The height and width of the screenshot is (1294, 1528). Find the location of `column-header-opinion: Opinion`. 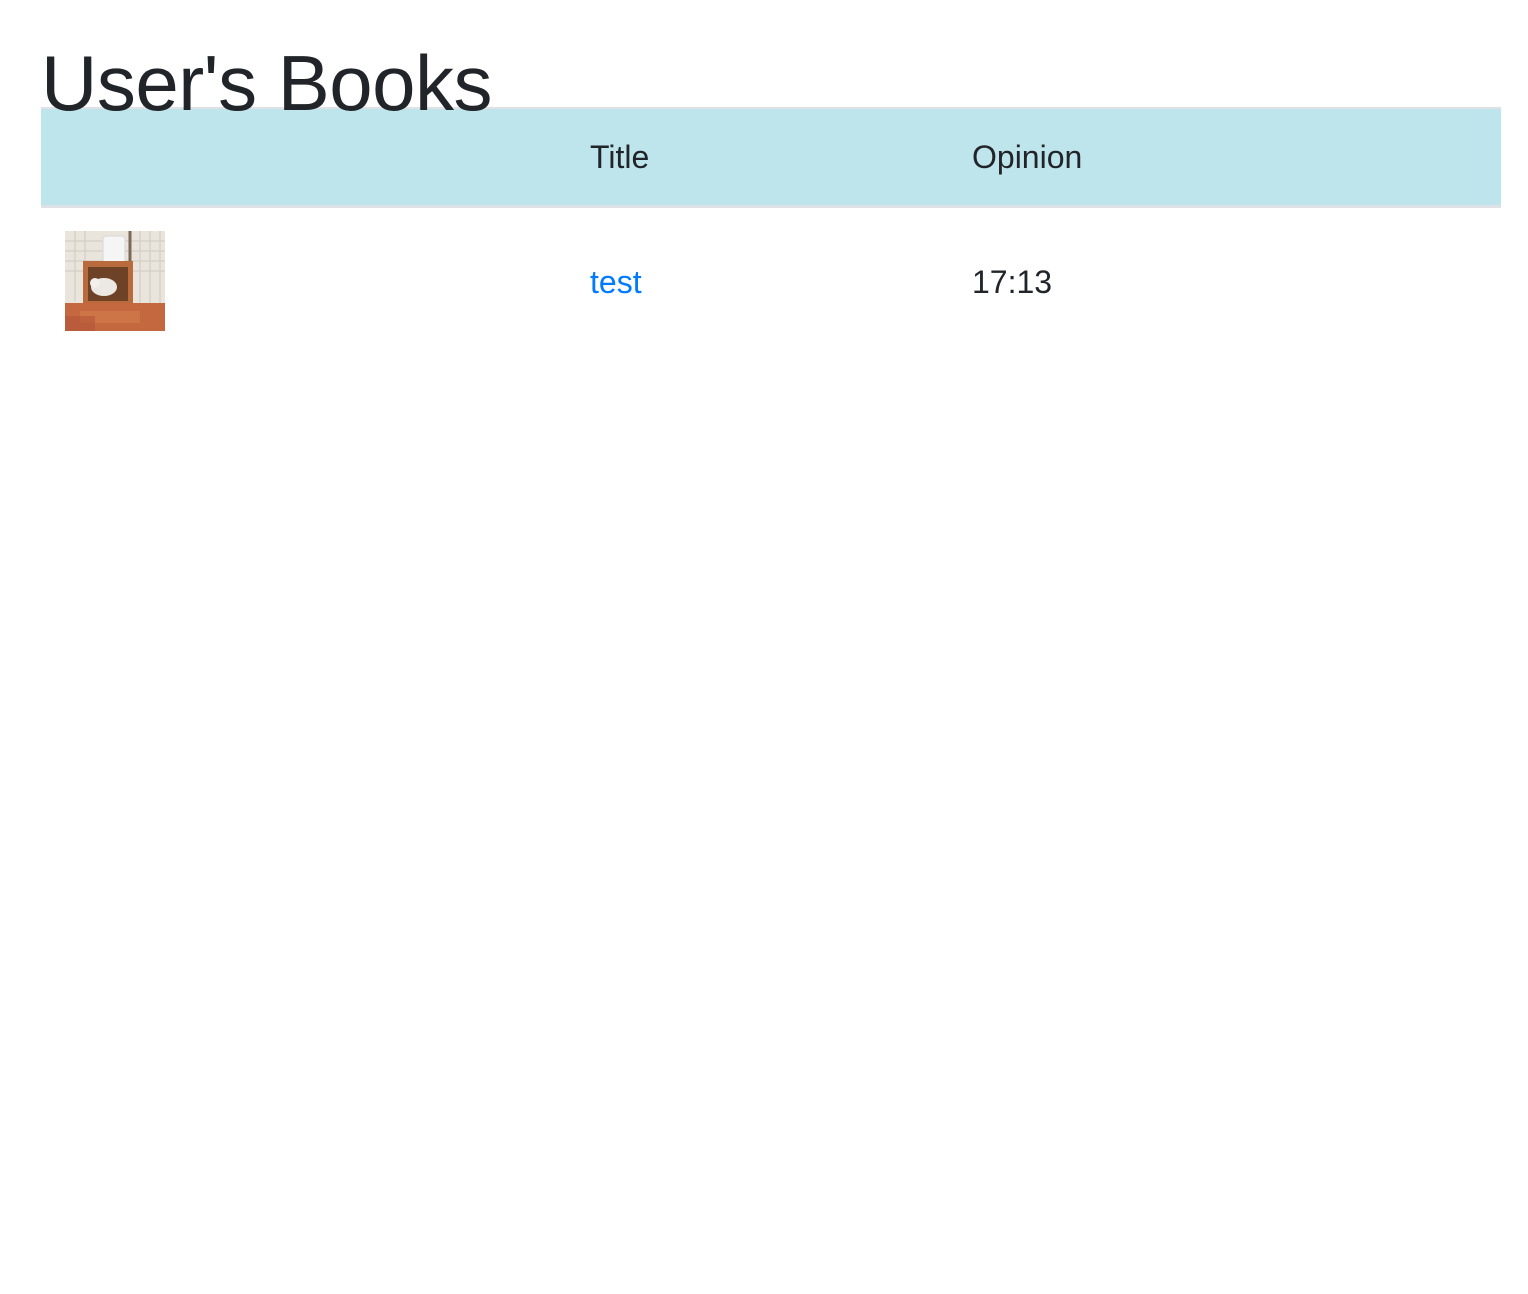

column-header-opinion: Opinion is located at coordinates (1224, 157).